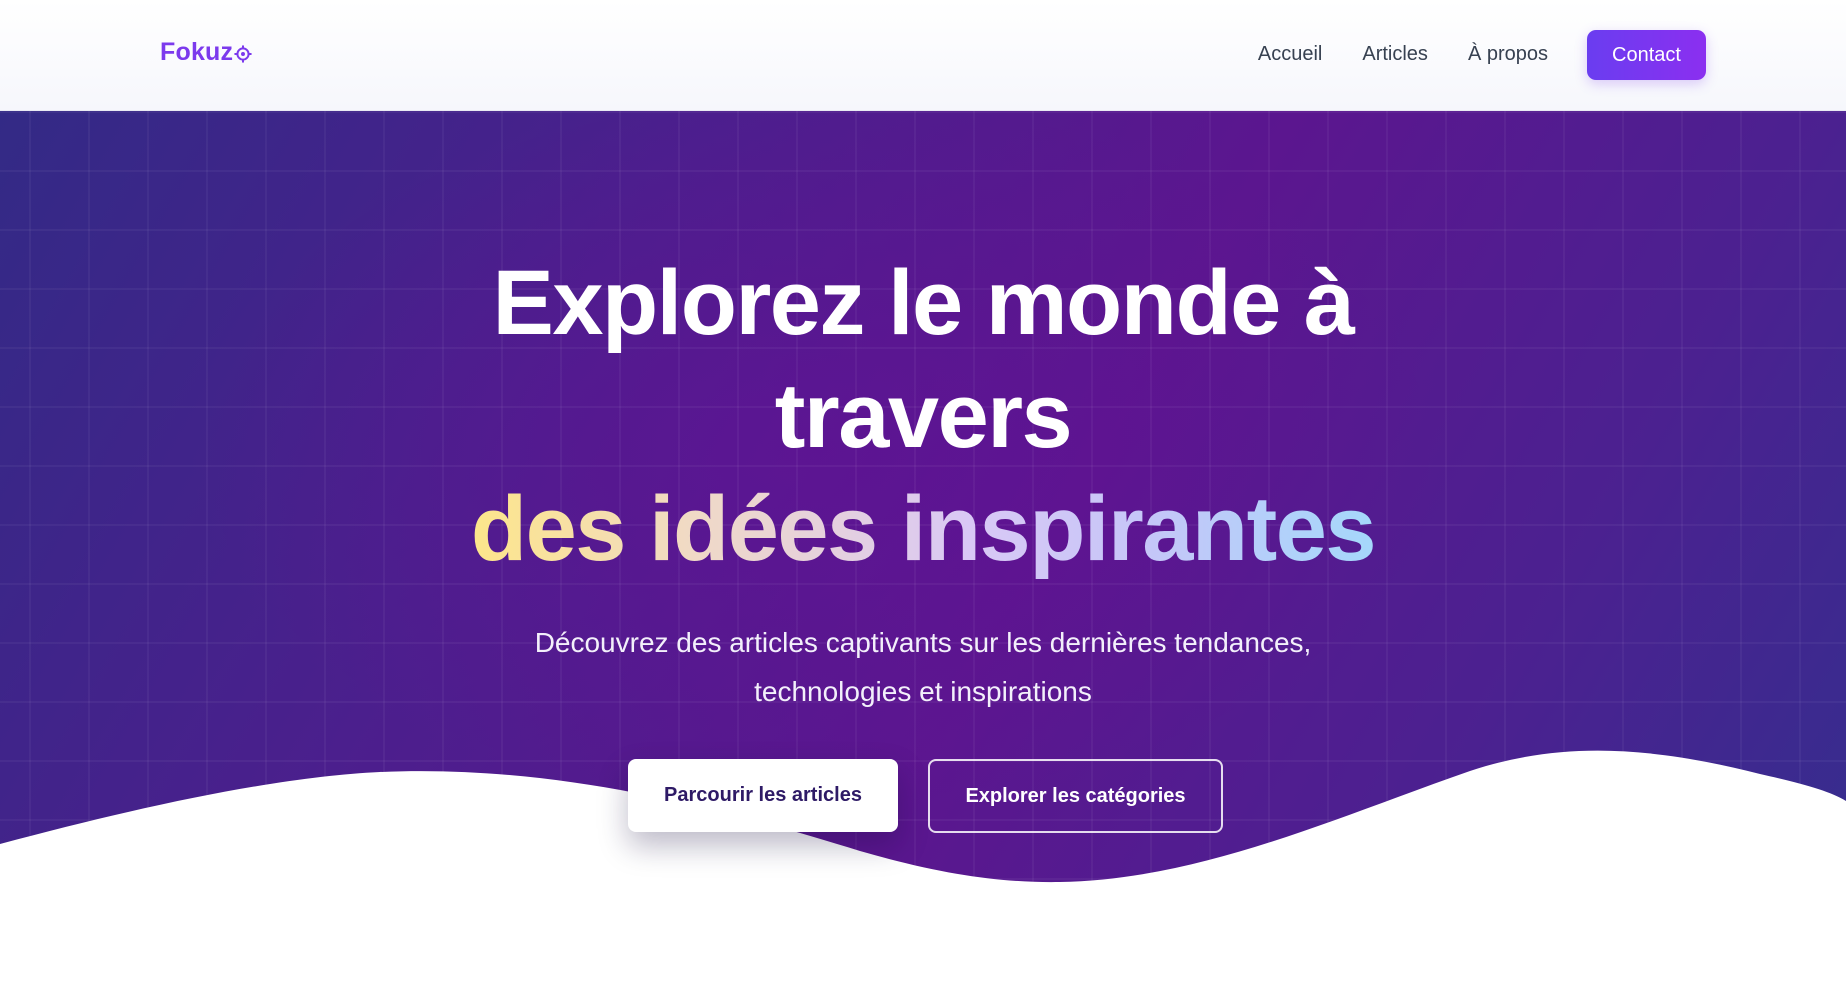 The image size is (1846, 1001). I want to click on nav-link-accueil: Accueil, so click(1290, 54).